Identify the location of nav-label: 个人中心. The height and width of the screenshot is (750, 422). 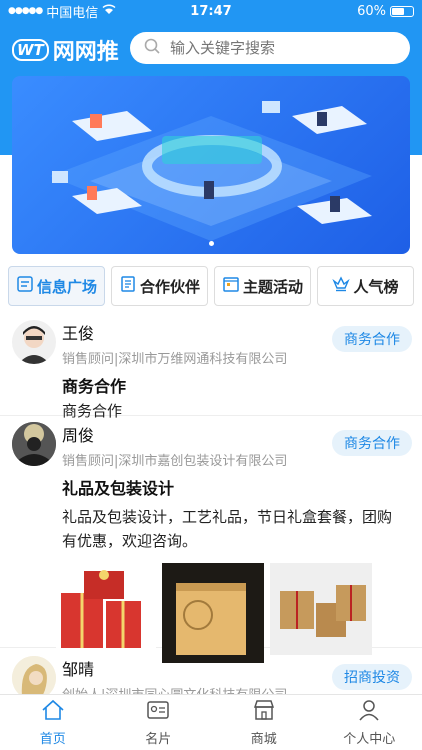
(369, 739).